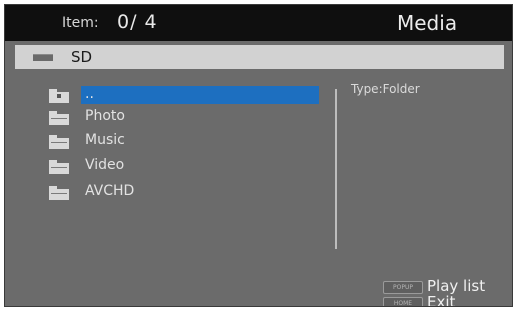 This screenshot has height=311, width=517. I want to click on list-item-music: Music, so click(183, 141).